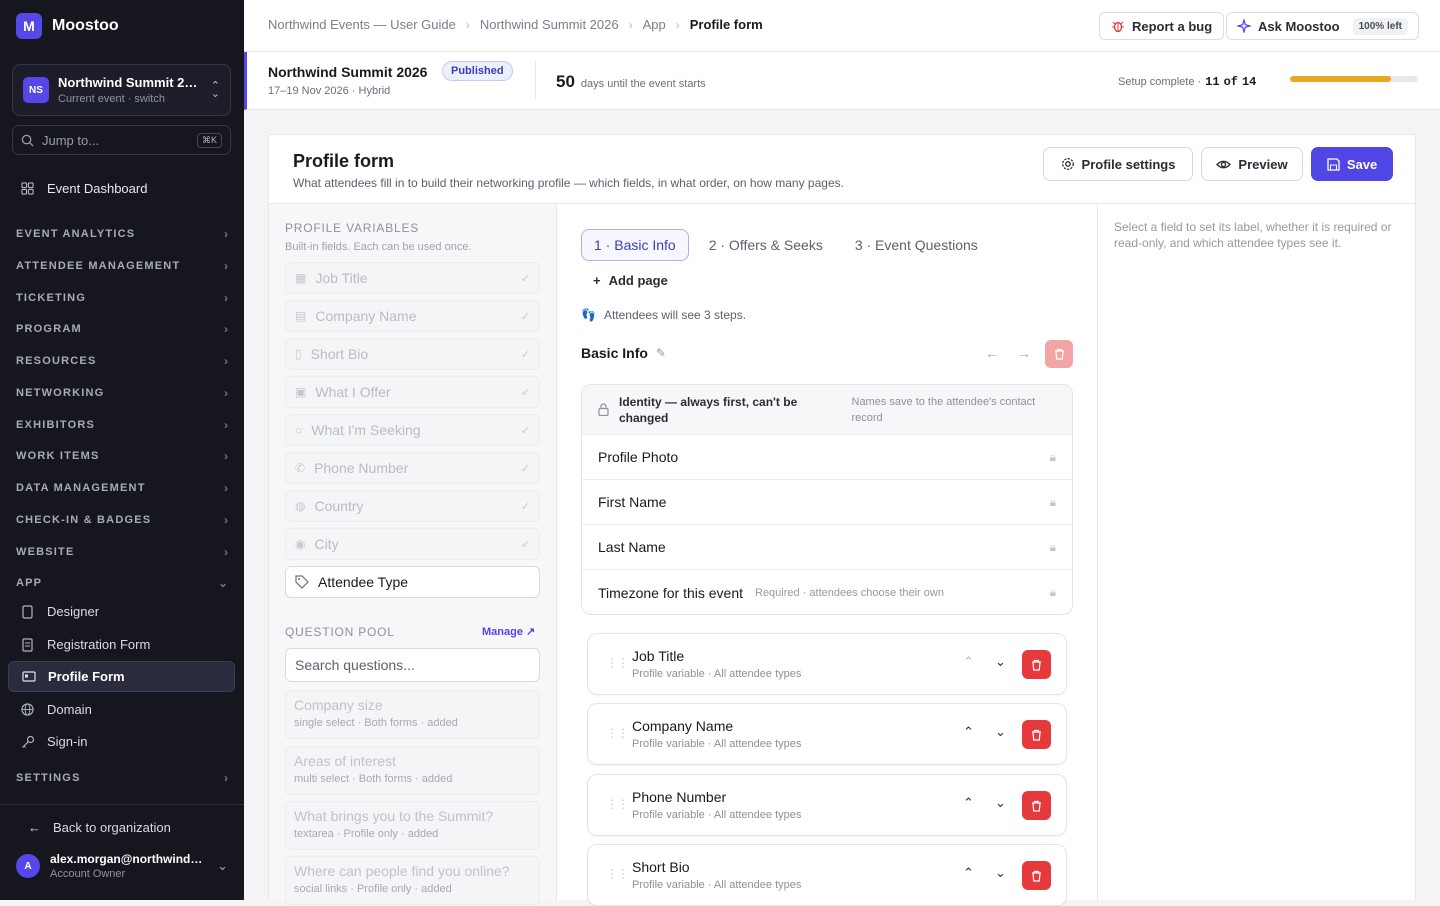 The width and height of the screenshot is (1440, 906). I want to click on variable-label: Attendee Type, so click(363, 582).